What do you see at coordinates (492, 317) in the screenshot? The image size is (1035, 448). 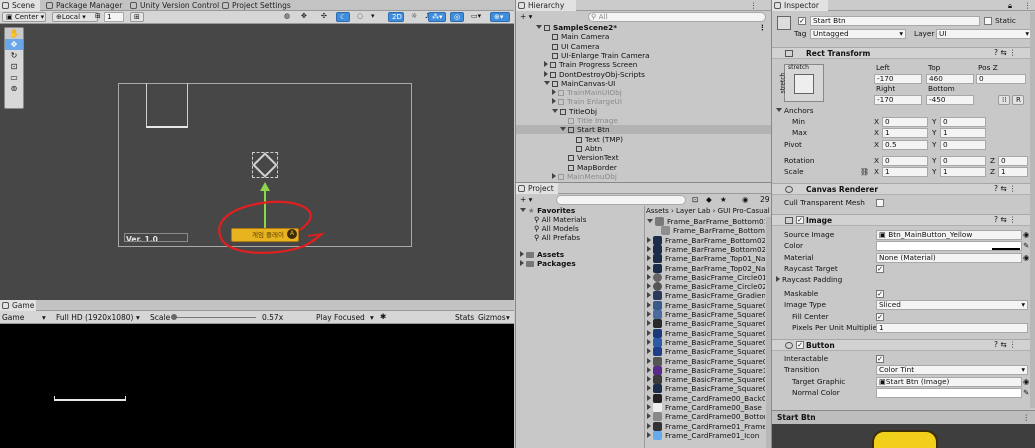 I see `gizmos-button: Gizmos` at bounding box center [492, 317].